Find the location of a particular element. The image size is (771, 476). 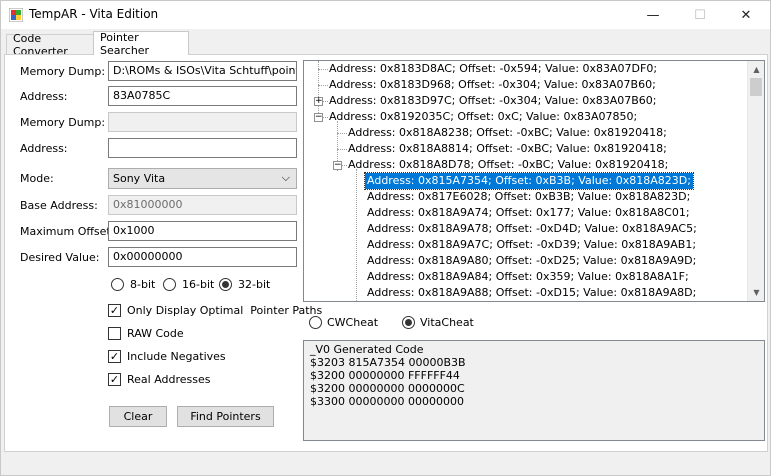

radio-vitacheat is located at coordinates (408, 322).